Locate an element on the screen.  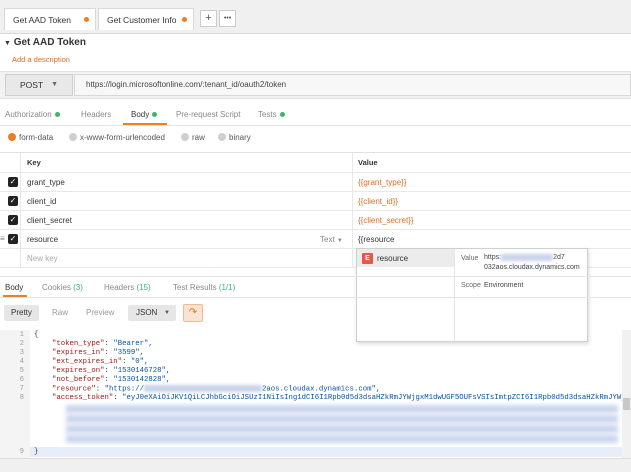
status-bar is located at coordinates (315, 465).